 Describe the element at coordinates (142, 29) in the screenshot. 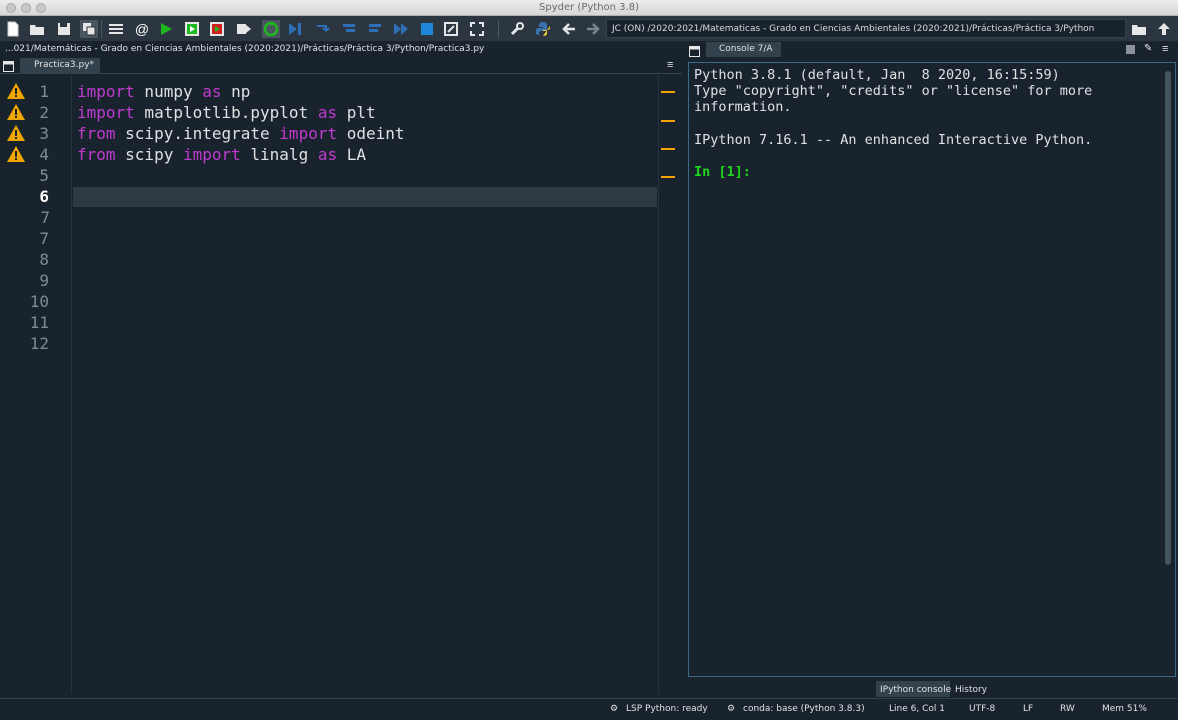

I see `at-sign-icon: @` at that location.